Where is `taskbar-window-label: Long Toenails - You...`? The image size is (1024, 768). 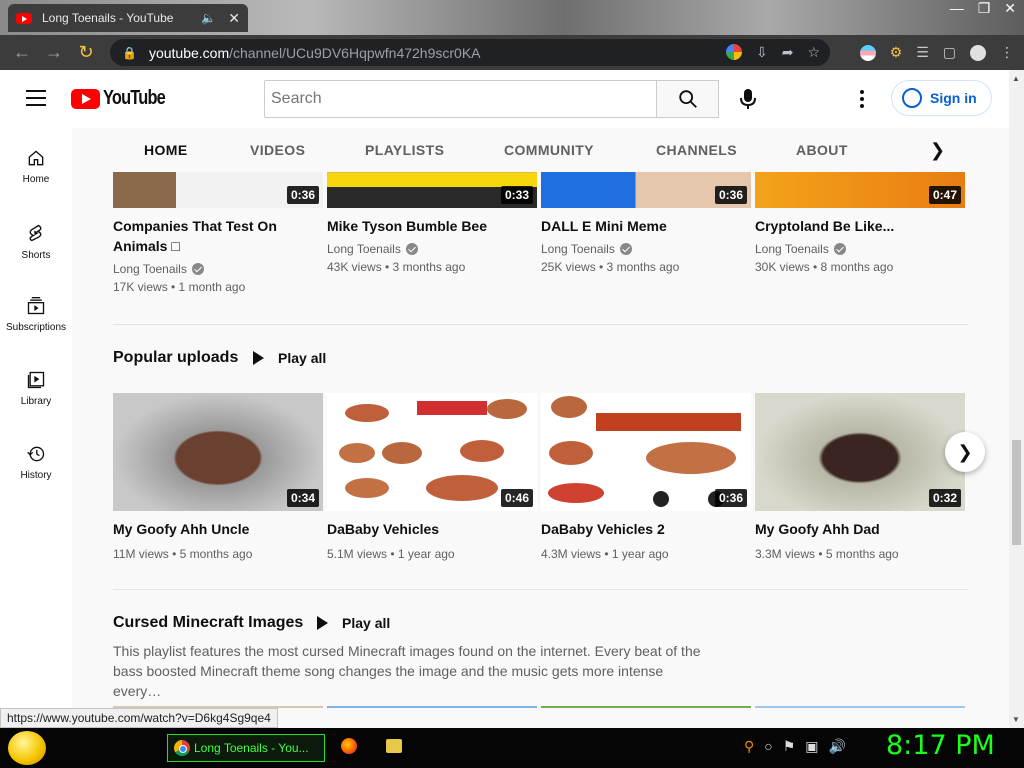
taskbar-window-label: Long Toenails - You... is located at coordinates (251, 748).